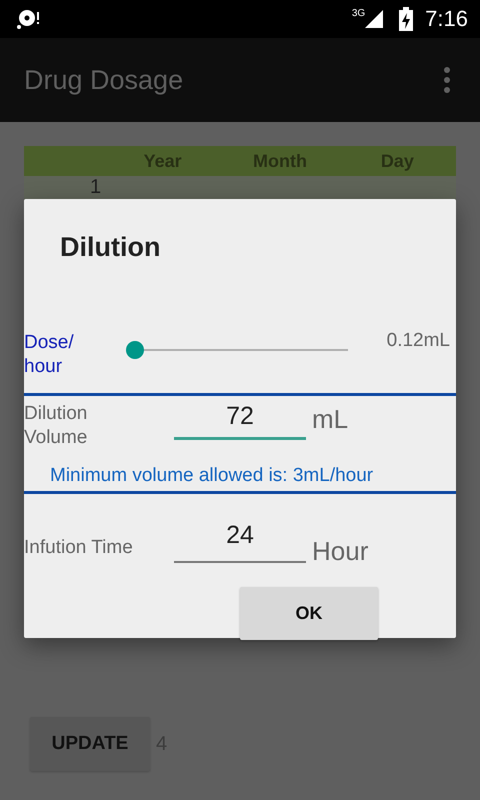 The image size is (480, 800). Describe the element at coordinates (446, 19) in the screenshot. I see `clock: 7:16` at that location.